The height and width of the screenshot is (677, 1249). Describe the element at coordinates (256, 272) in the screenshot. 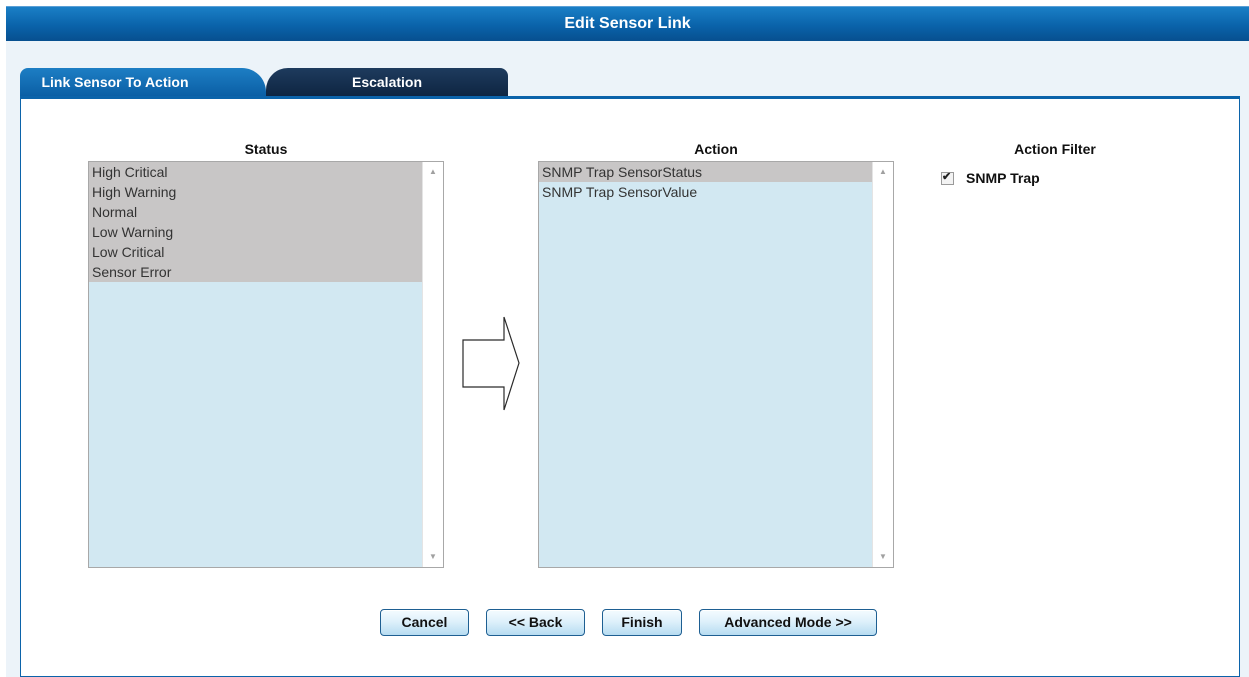

I see `status-item-sensor-error: Sensor Error` at that location.